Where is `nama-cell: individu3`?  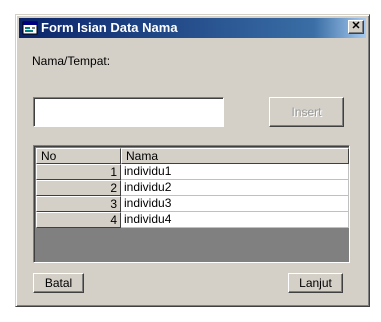
nama-cell: individu3 is located at coordinates (235, 204).